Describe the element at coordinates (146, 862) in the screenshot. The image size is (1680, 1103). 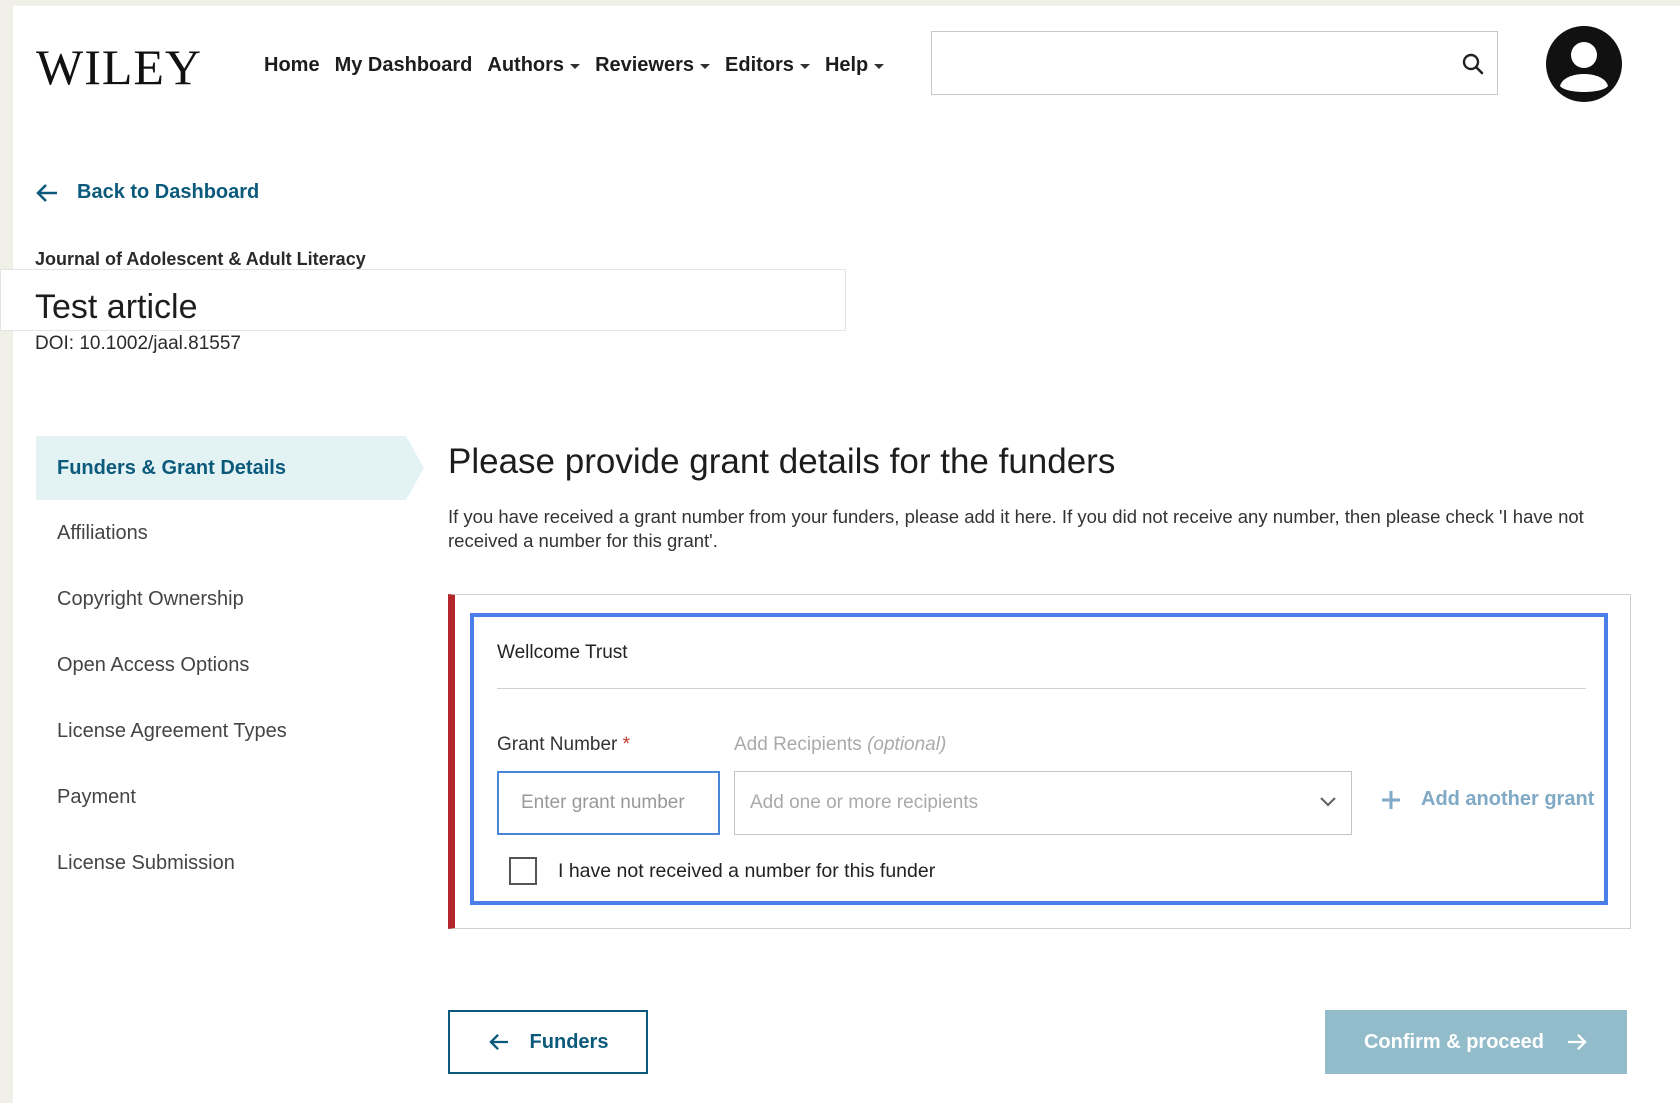
I see `sidebar-item-label: License Submission` at that location.